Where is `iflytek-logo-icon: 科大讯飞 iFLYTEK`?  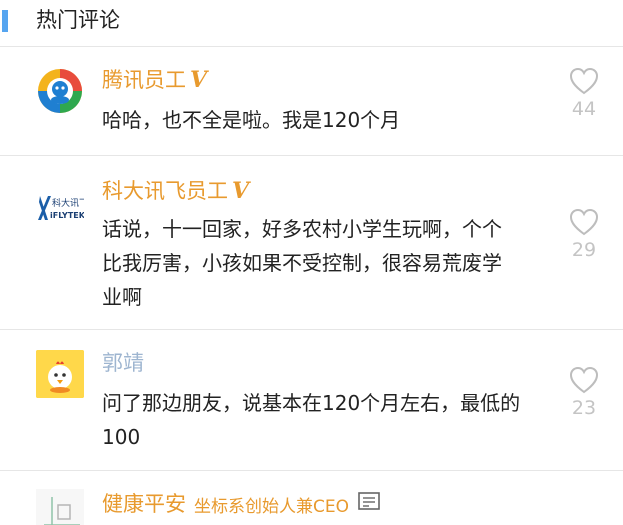
iflytek-logo-icon: 科大讯飞 iFLYTEK is located at coordinates (60, 208).